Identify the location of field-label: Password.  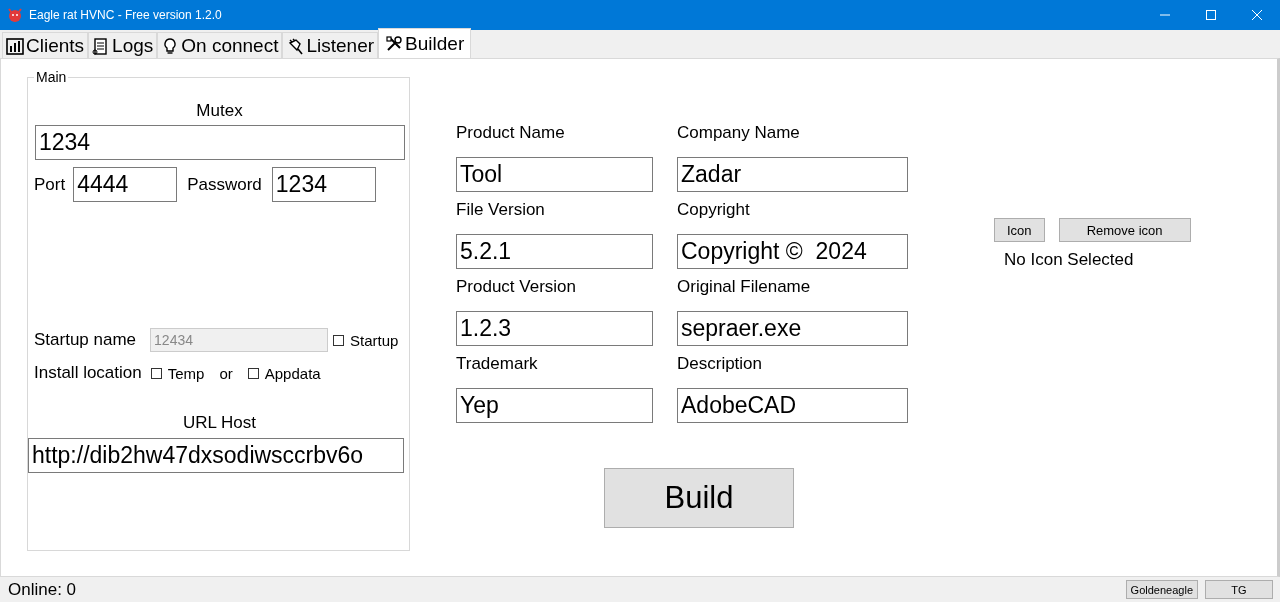
(224, 184).